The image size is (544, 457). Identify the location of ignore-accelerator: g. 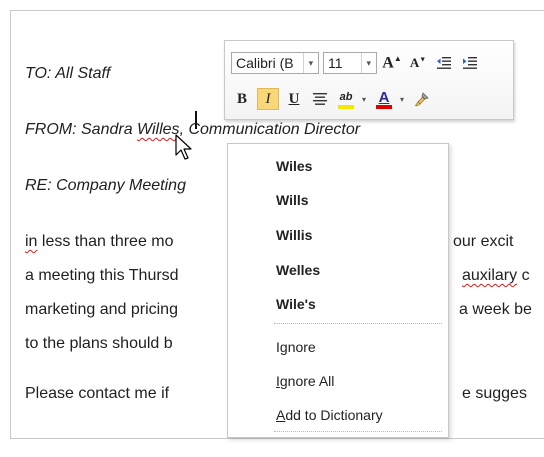
(283, 347).